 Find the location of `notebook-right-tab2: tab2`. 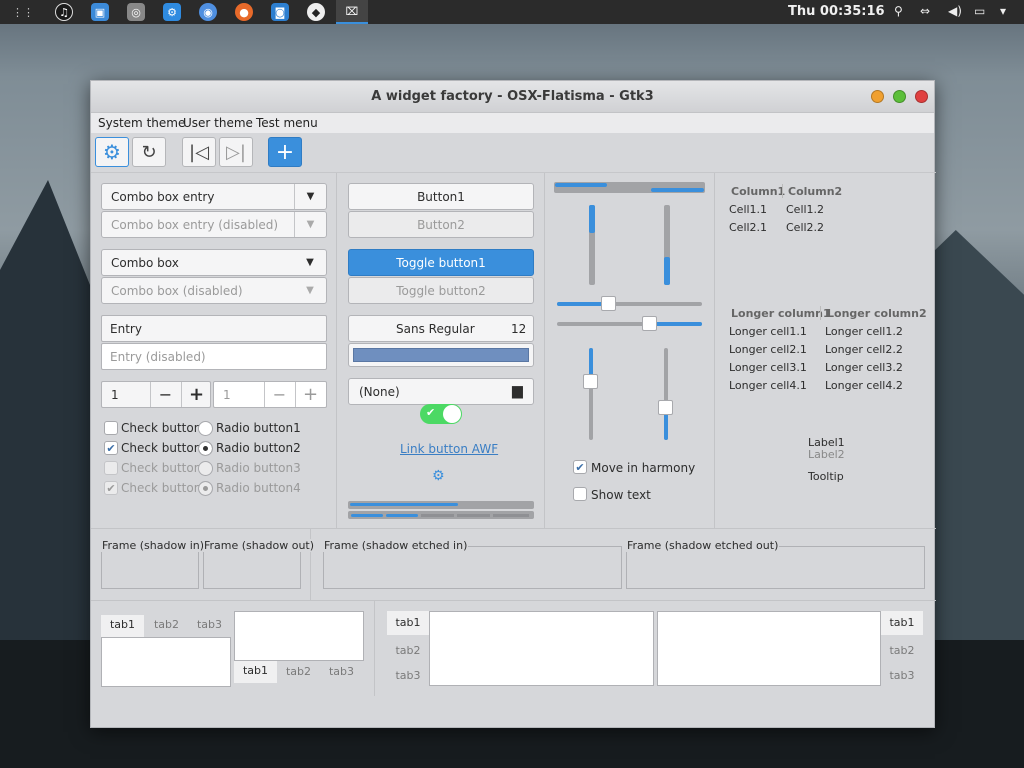

notebook-right-tab2: tab2 is located at coordinates (902, 650).